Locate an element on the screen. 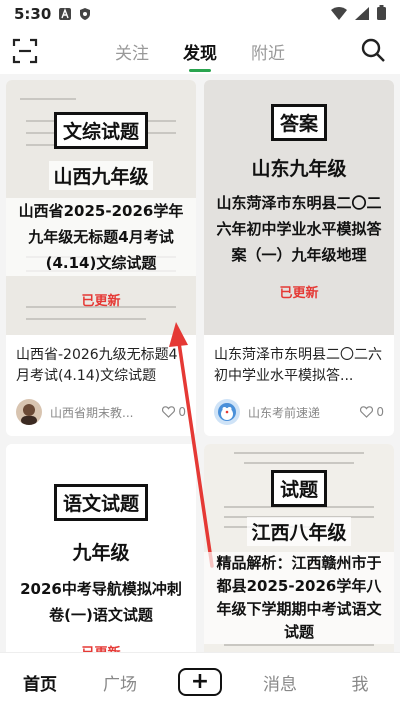 The width and height of the screenshot is (400, 711). signal-icon is located at coordinates (362, 14).